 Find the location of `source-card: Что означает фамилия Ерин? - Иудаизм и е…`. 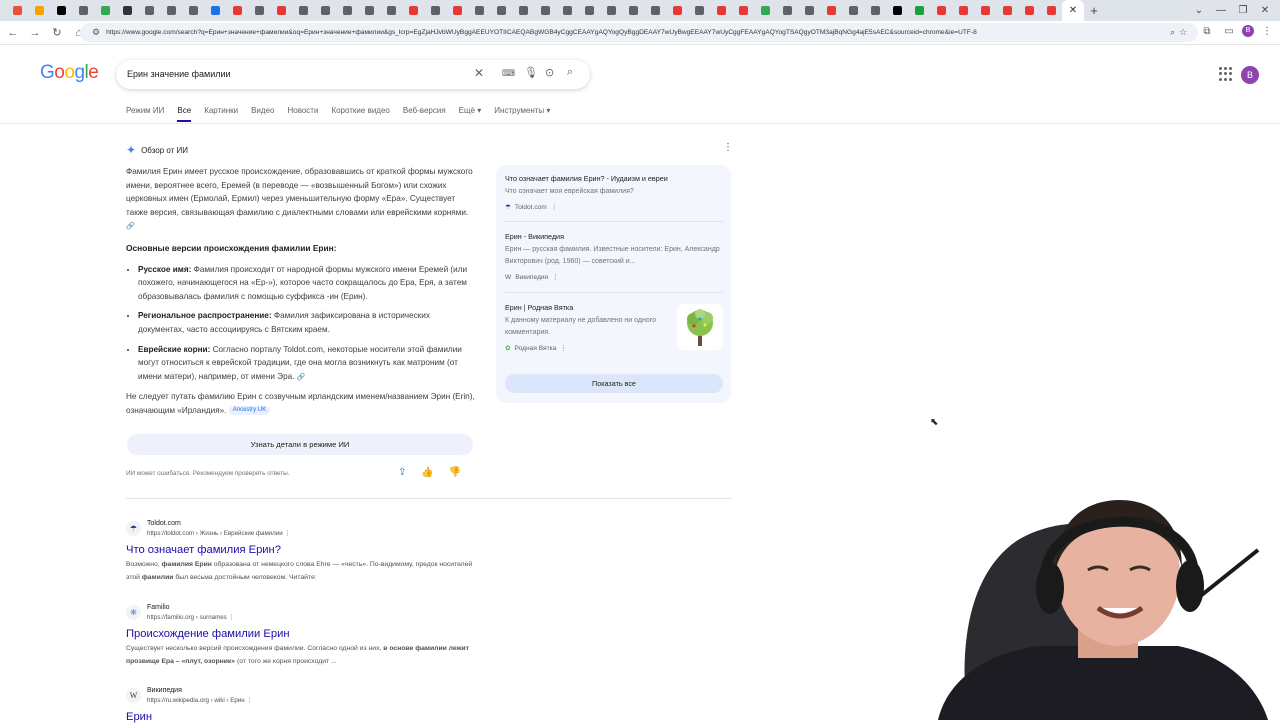

source-card: Что означает фамилия Ерин? - Иудаизм и е… is located at coordinates (615, 192).